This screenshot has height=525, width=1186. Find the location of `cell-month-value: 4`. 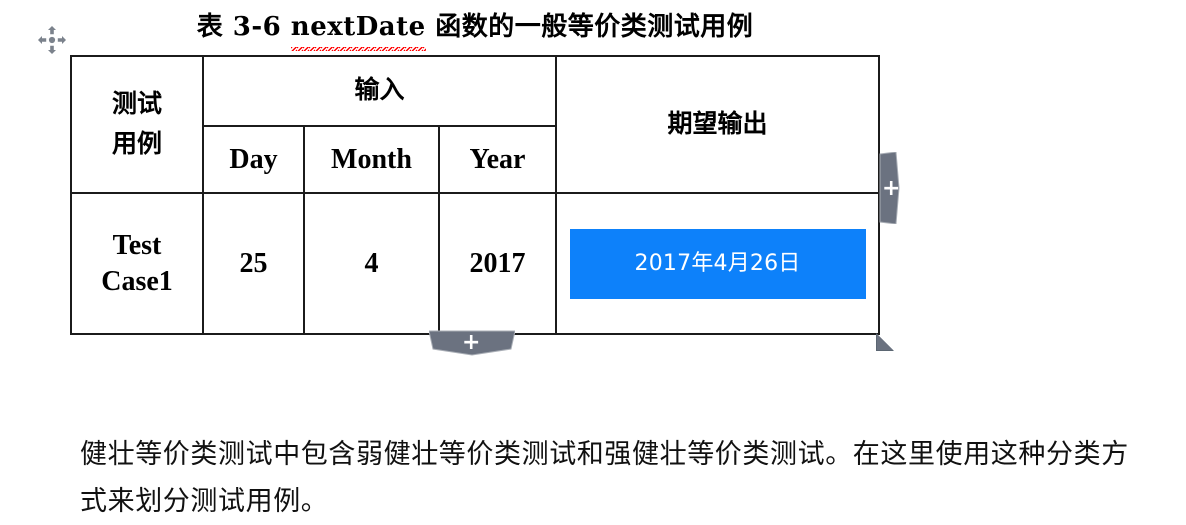

cell-month-value: 4 is located at coordinates (371, 263).